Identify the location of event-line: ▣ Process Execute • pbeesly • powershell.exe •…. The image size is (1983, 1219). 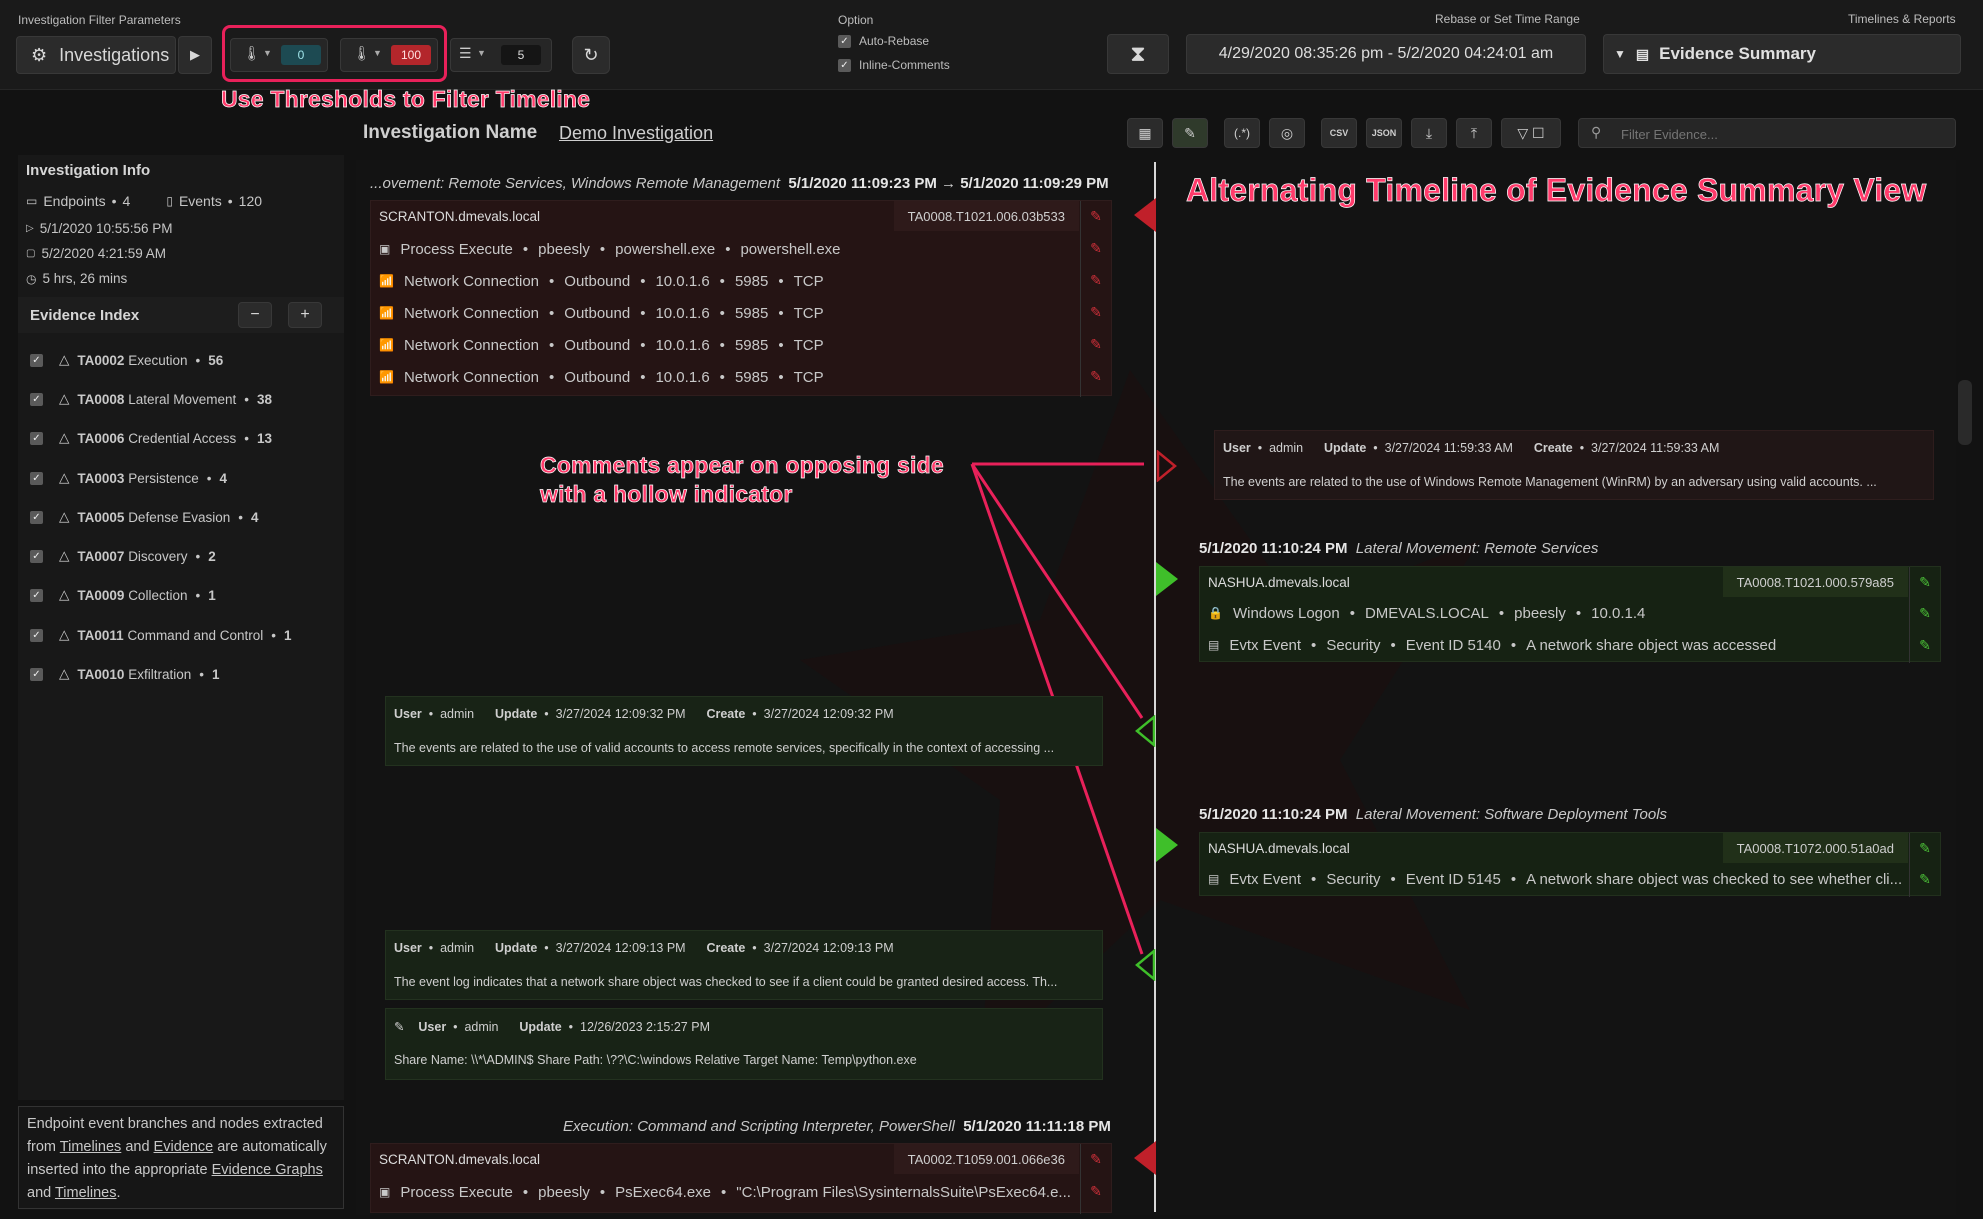
(610, 249).